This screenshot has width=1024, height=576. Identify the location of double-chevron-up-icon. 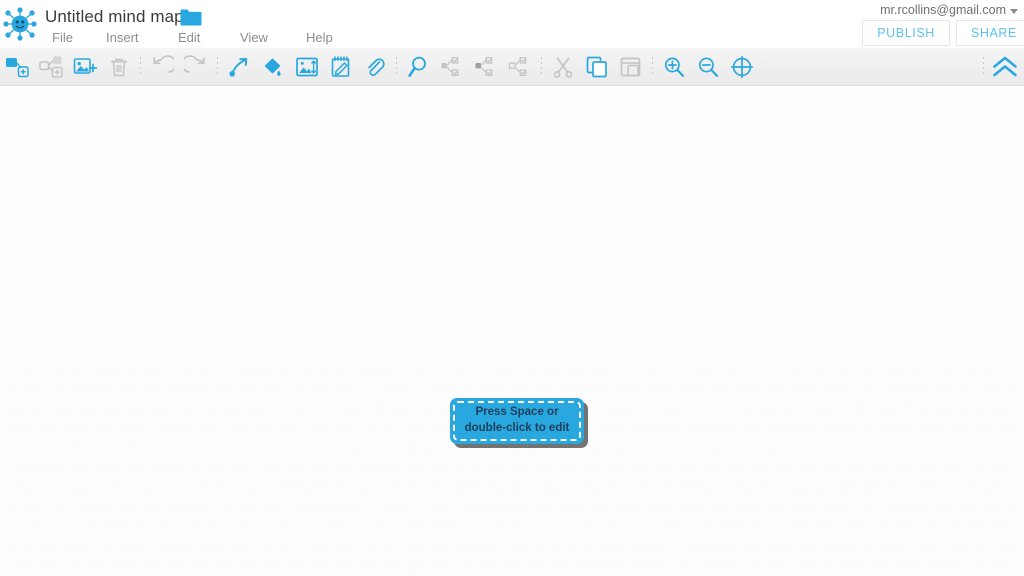
(1005, 67).